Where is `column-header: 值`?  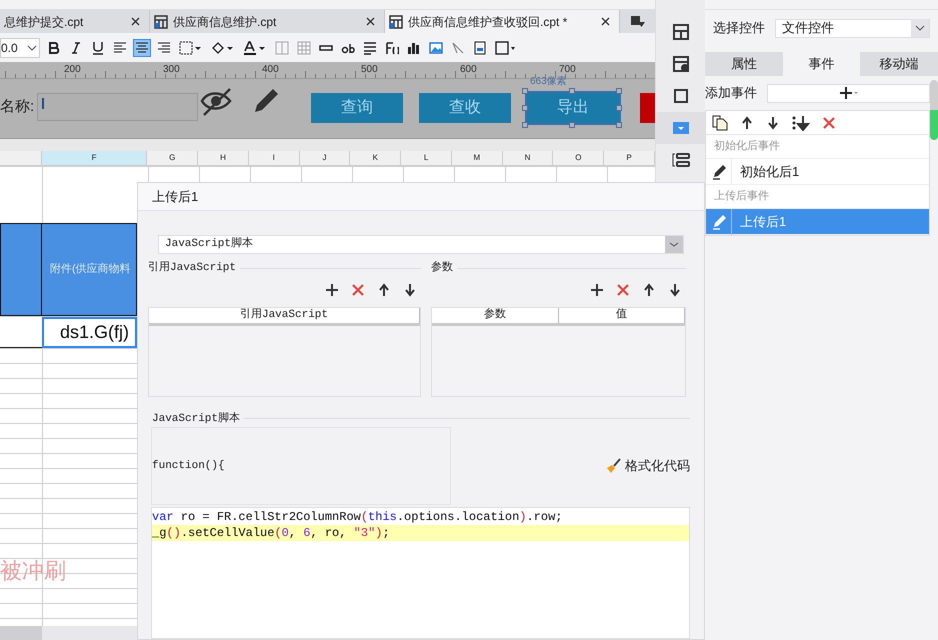 column-header: 值 is located at coordinates (621, 315).